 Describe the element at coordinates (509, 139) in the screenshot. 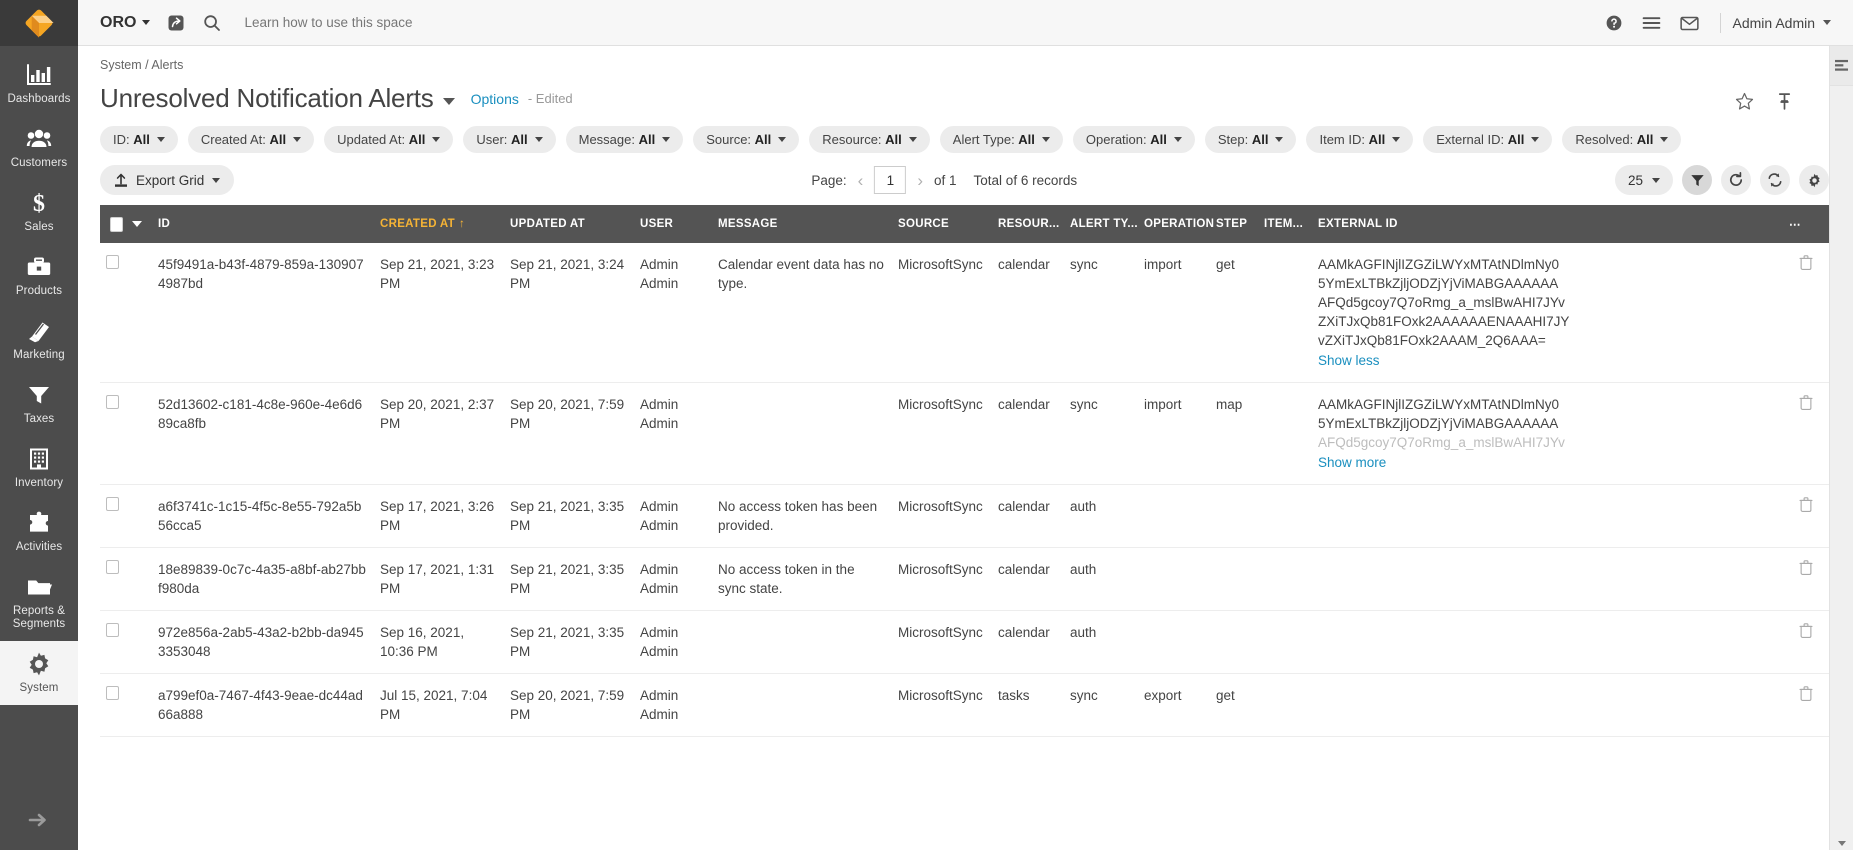

I see `filter-chip-user: User: All` at that location.